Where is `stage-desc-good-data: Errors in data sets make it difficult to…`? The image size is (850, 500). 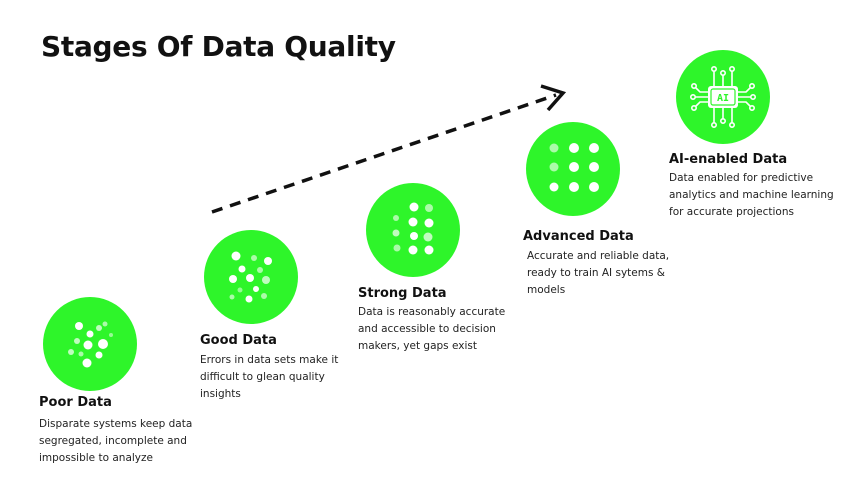 stage-desc-good-data: Errors in data sets make it difficult to… is located at coordinates (269, 377).